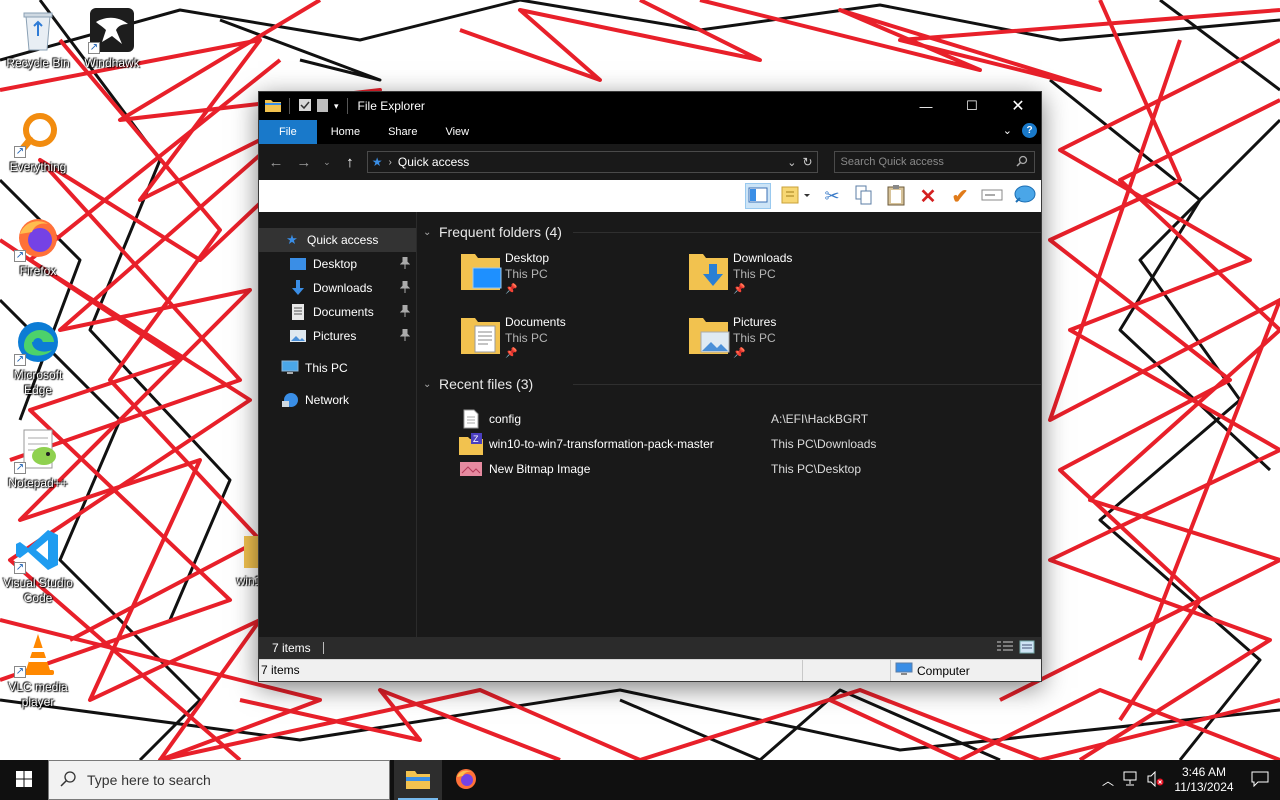  I want to click on organize-button, so click(795, 196).